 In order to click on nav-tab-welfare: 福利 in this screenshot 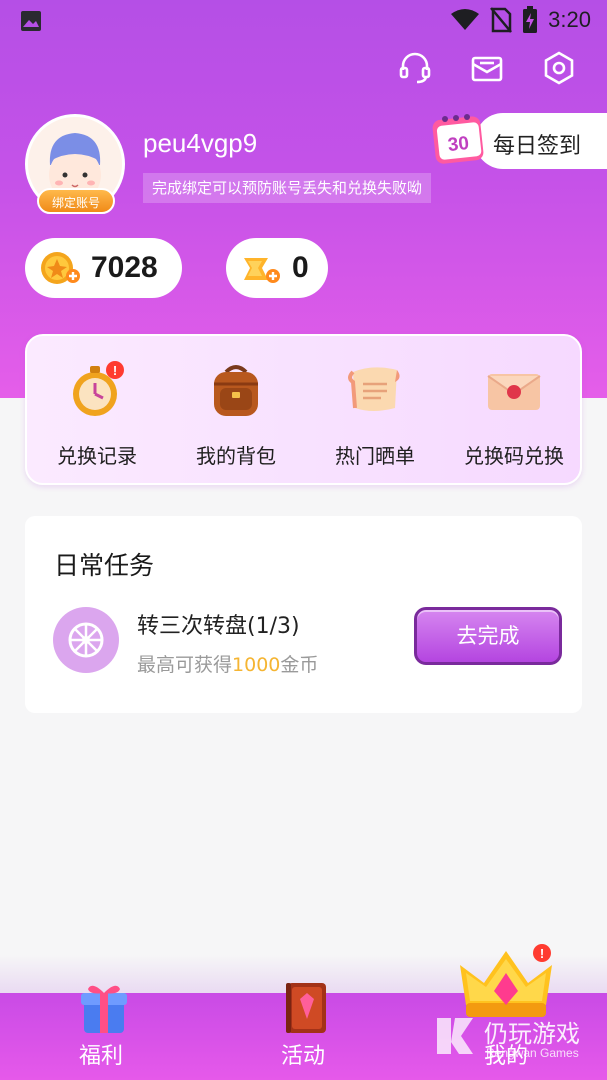, I will do `click(101, 1032)`.